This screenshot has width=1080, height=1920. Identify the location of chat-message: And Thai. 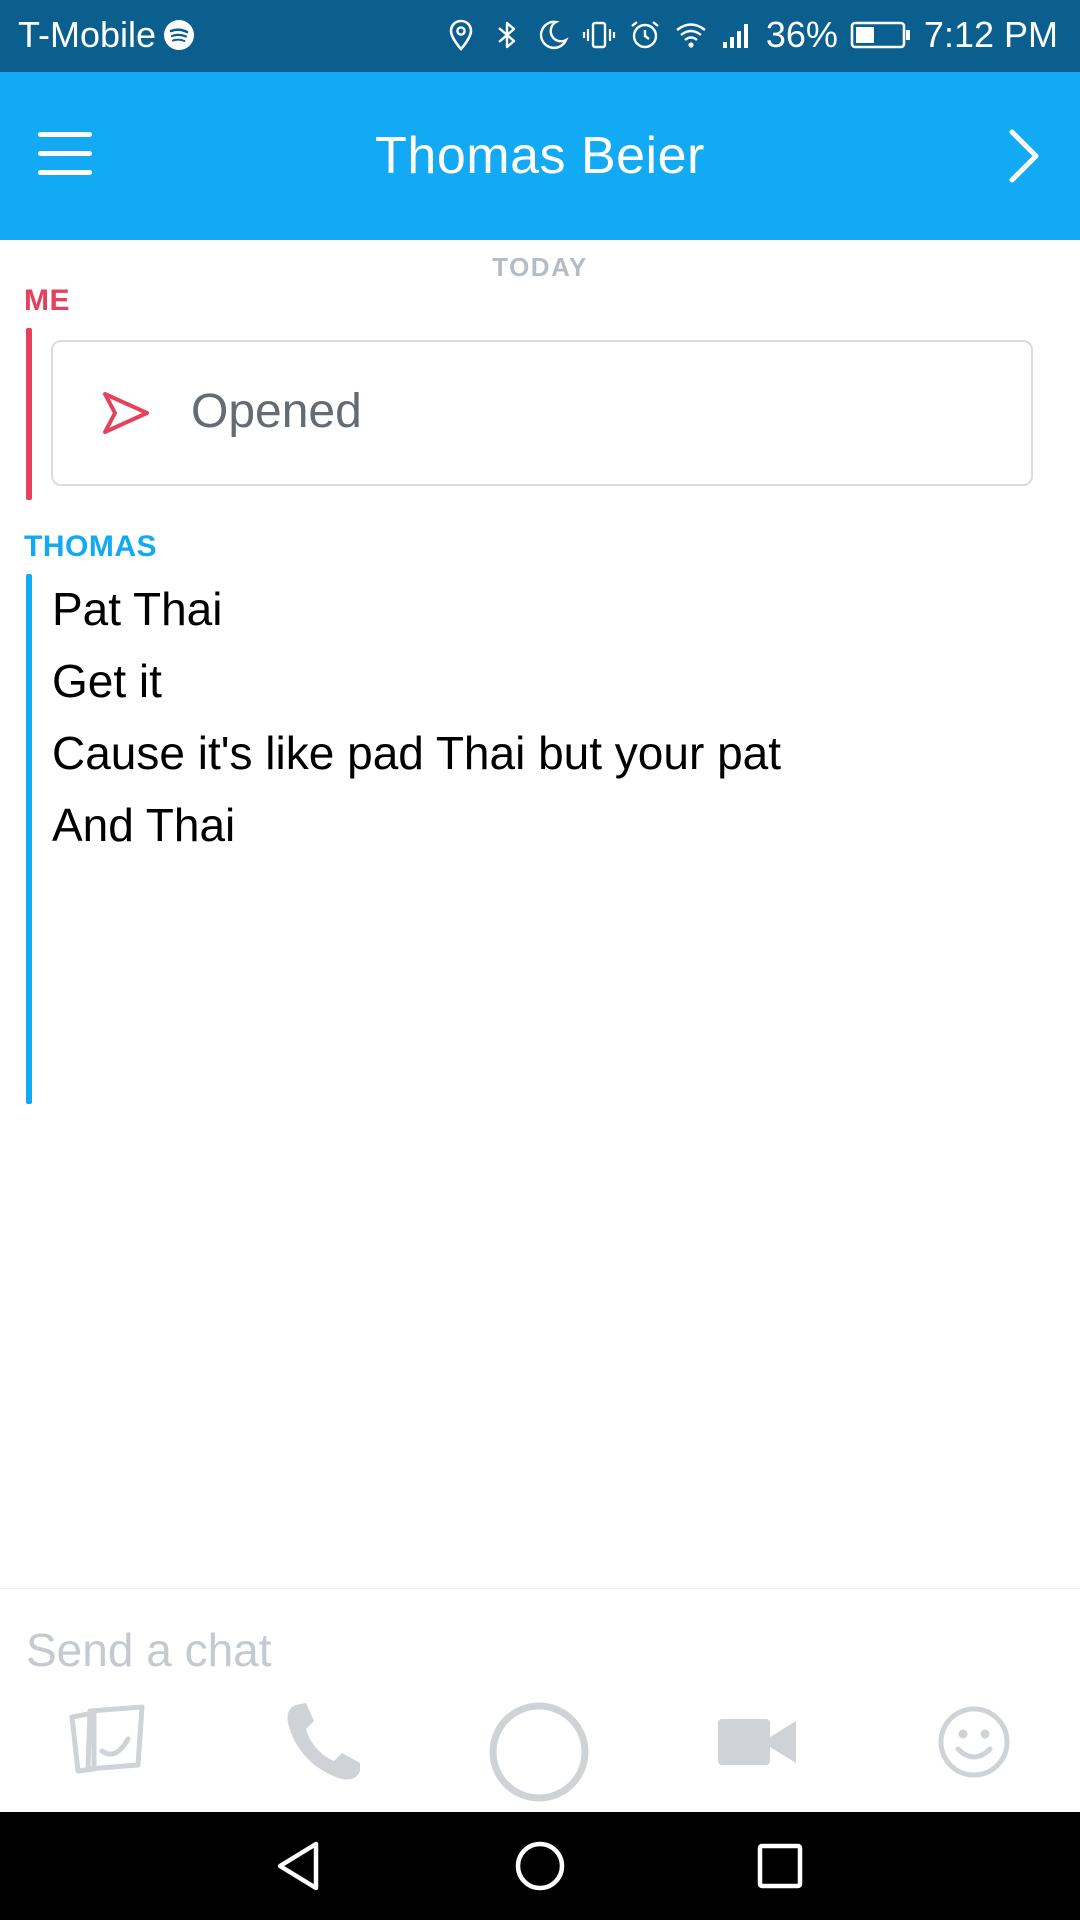
(143, 825).